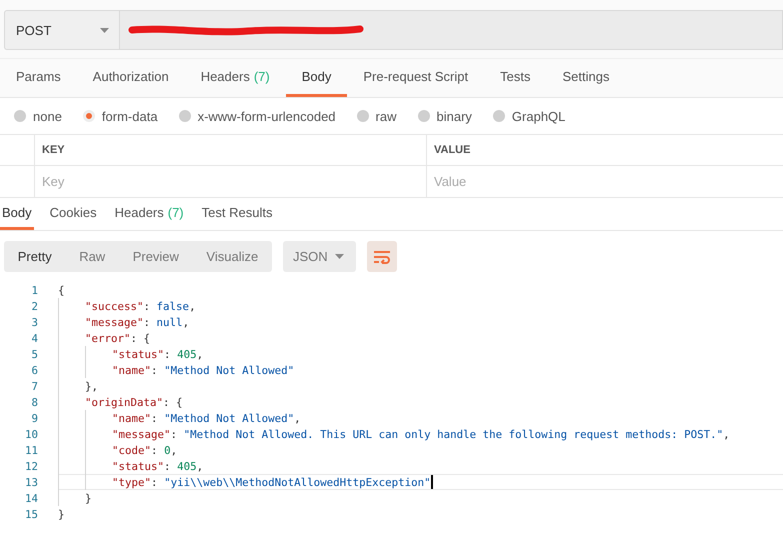 This screenshot has height=542, width=783. I want to click on radio-label: x-www-form-urlencoded, so click(267, 116).